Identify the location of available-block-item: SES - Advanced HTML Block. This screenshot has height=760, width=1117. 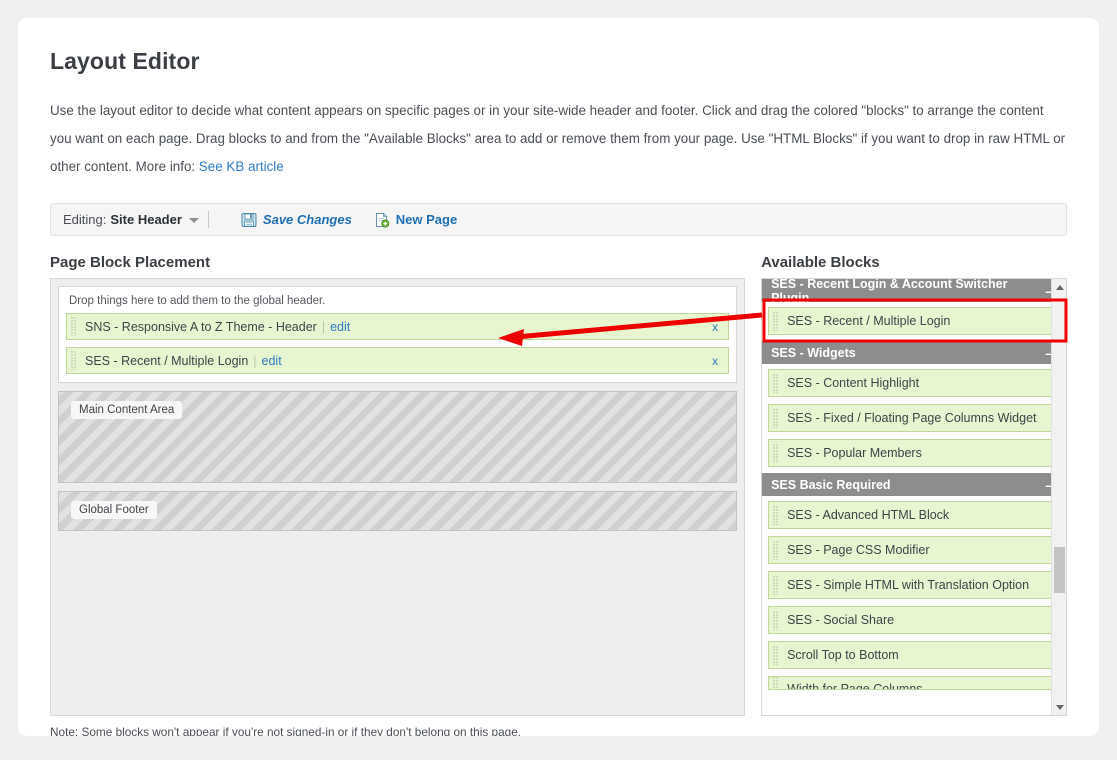
(912, 515).